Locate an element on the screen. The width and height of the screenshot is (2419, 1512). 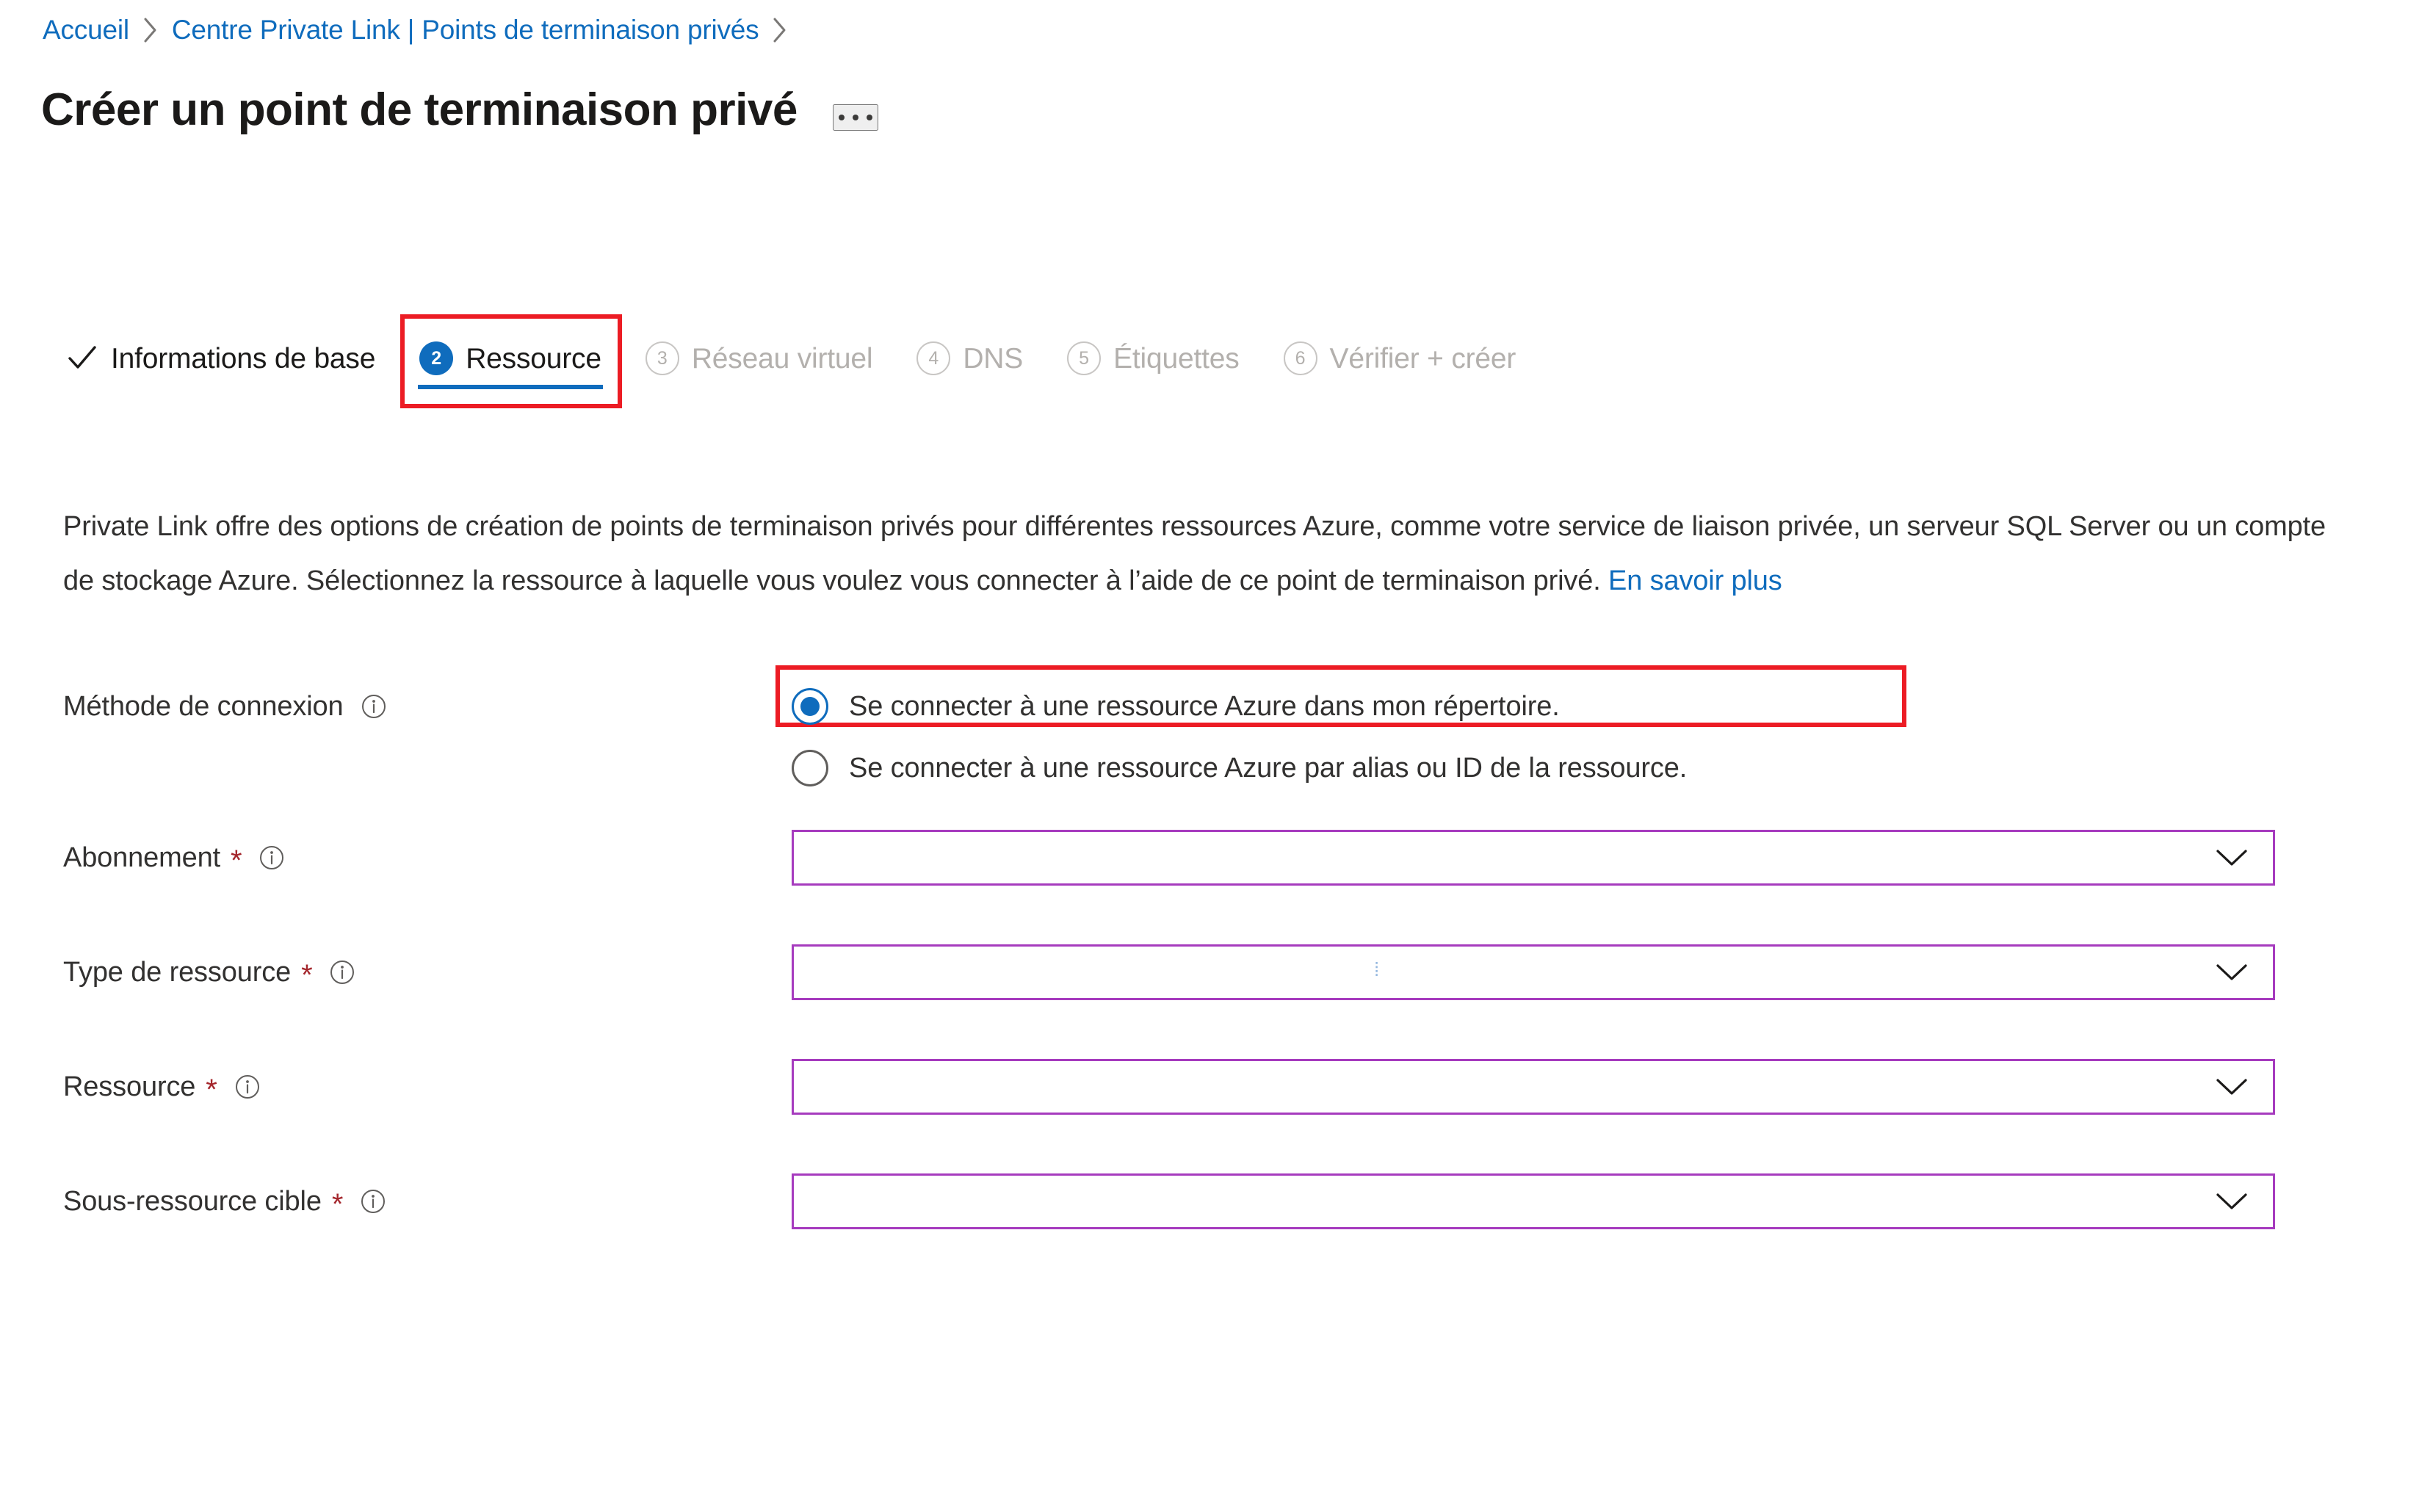
radio-button-selected is located at coordinates (810, 707).